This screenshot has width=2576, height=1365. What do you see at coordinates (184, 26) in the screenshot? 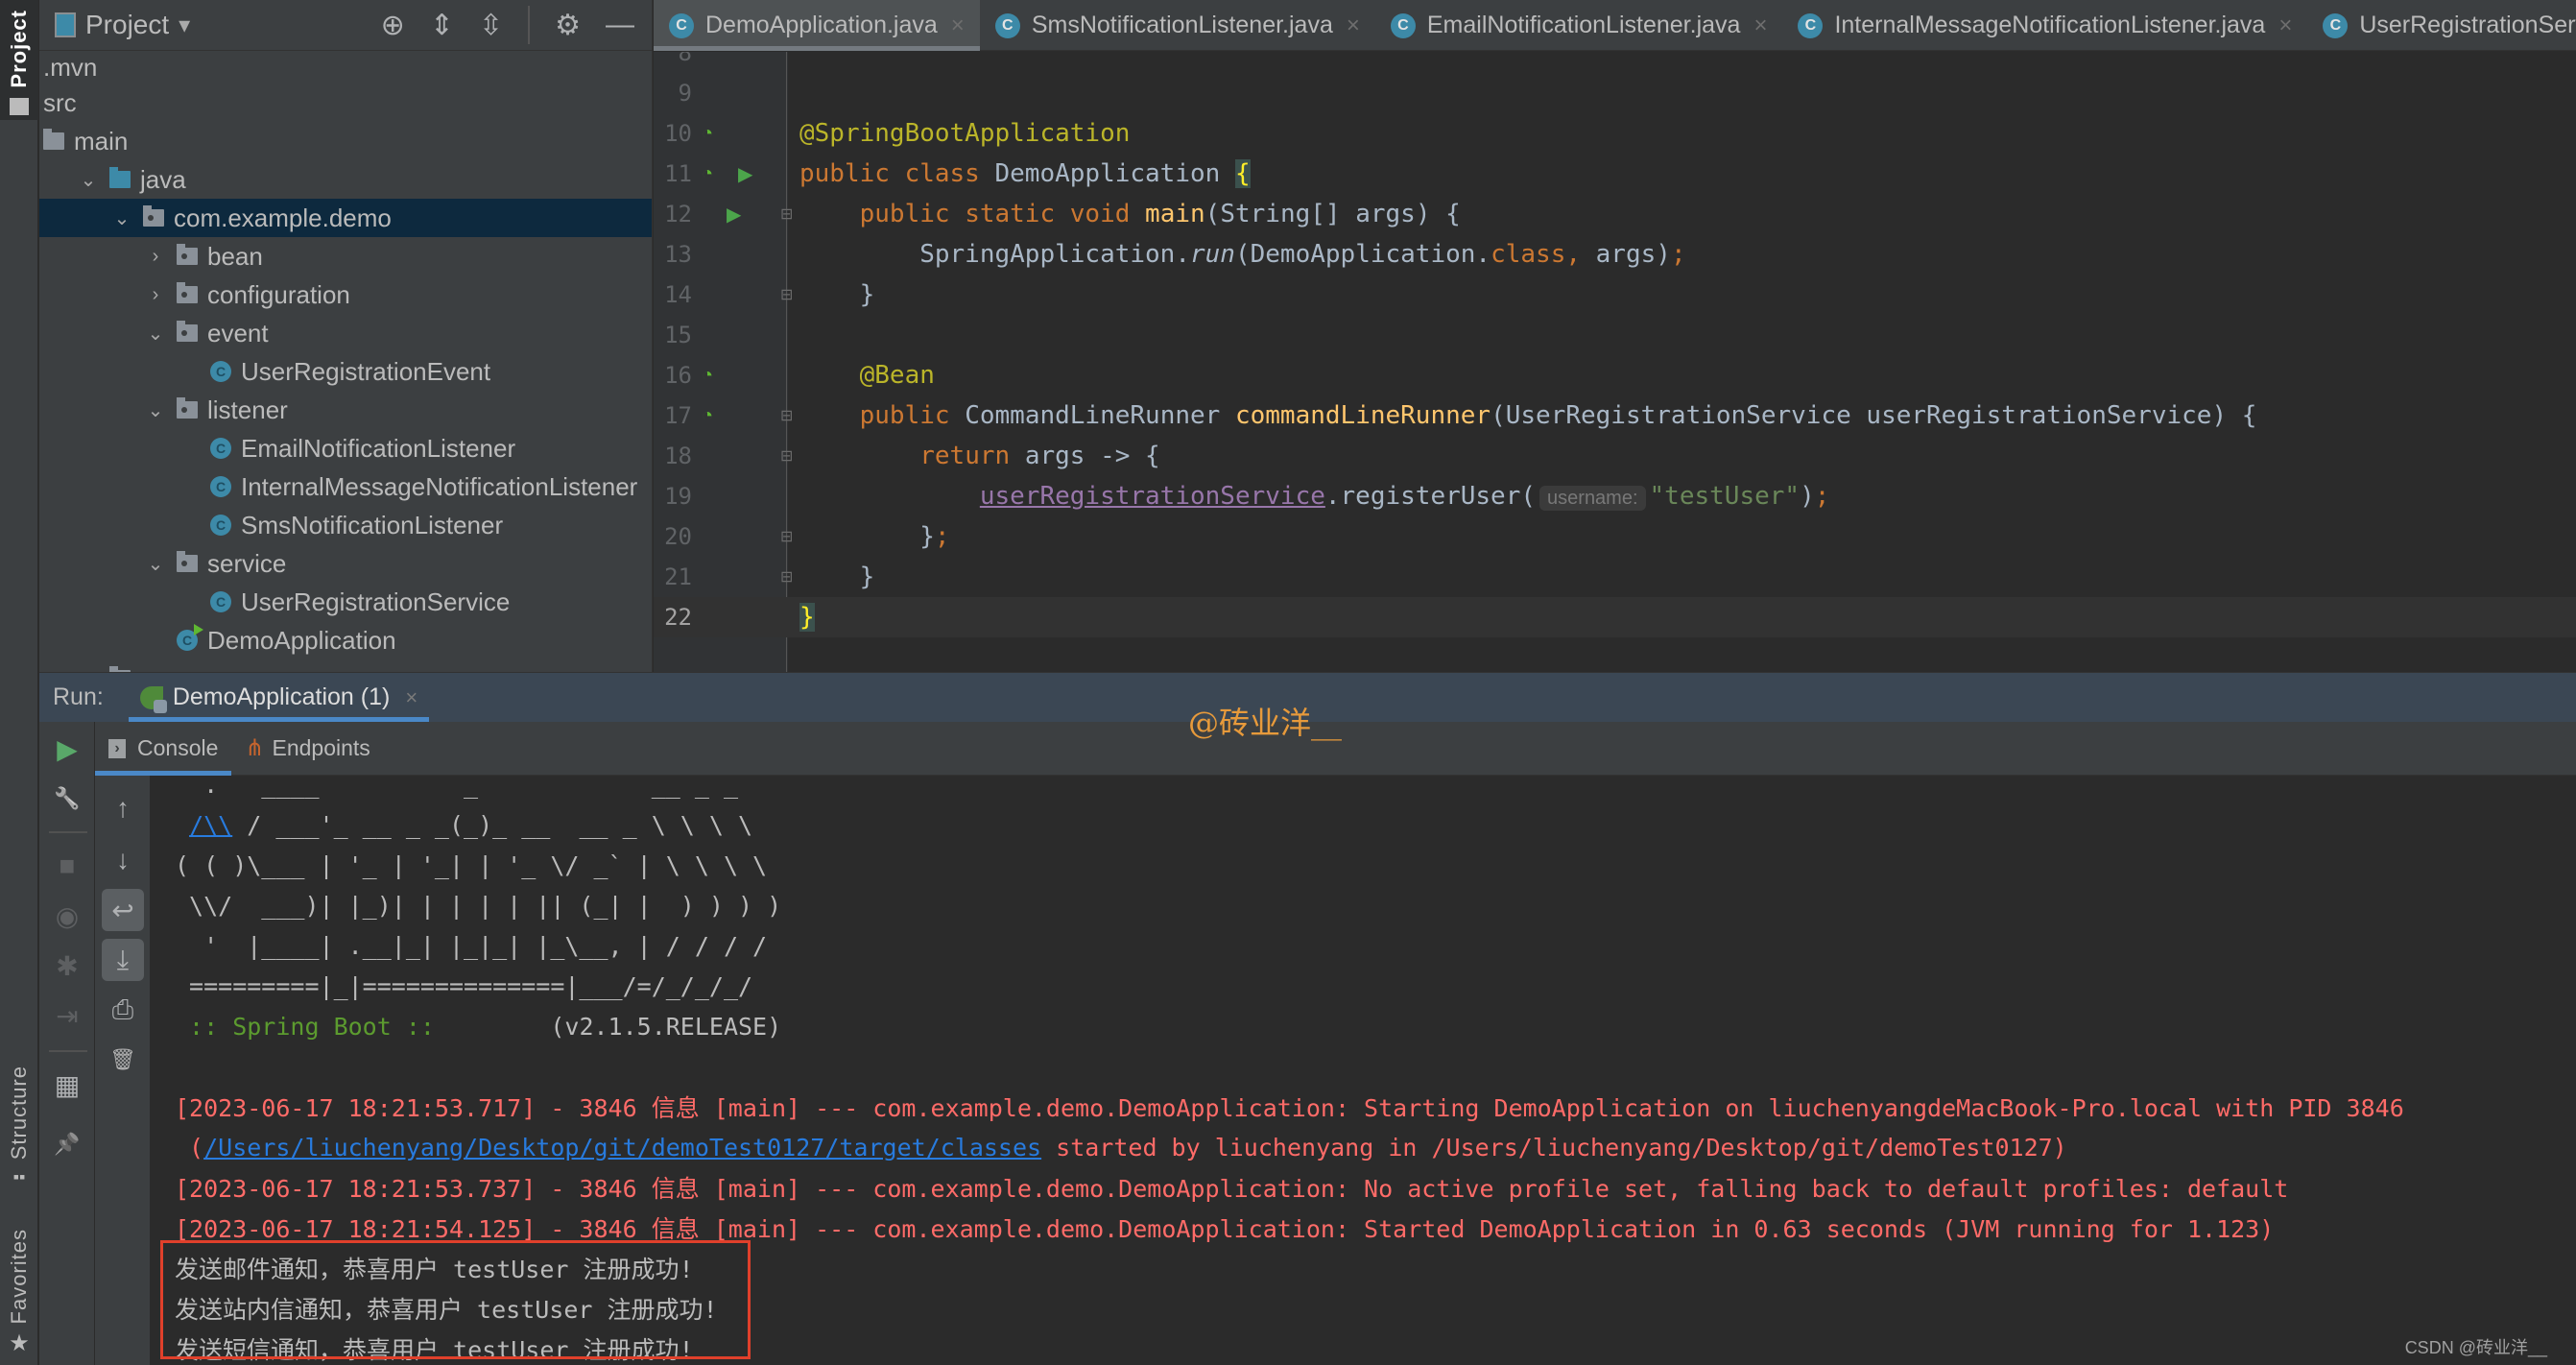
I see `chevron-down-icon: ▾` at bounding box center [184, 26].